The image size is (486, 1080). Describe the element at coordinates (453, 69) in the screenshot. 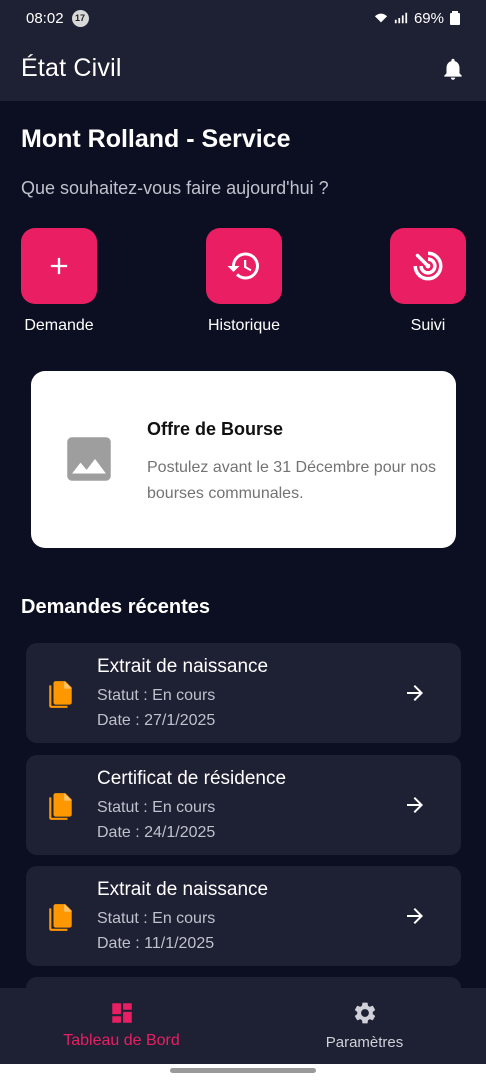

I see `bell-icon` at that location.